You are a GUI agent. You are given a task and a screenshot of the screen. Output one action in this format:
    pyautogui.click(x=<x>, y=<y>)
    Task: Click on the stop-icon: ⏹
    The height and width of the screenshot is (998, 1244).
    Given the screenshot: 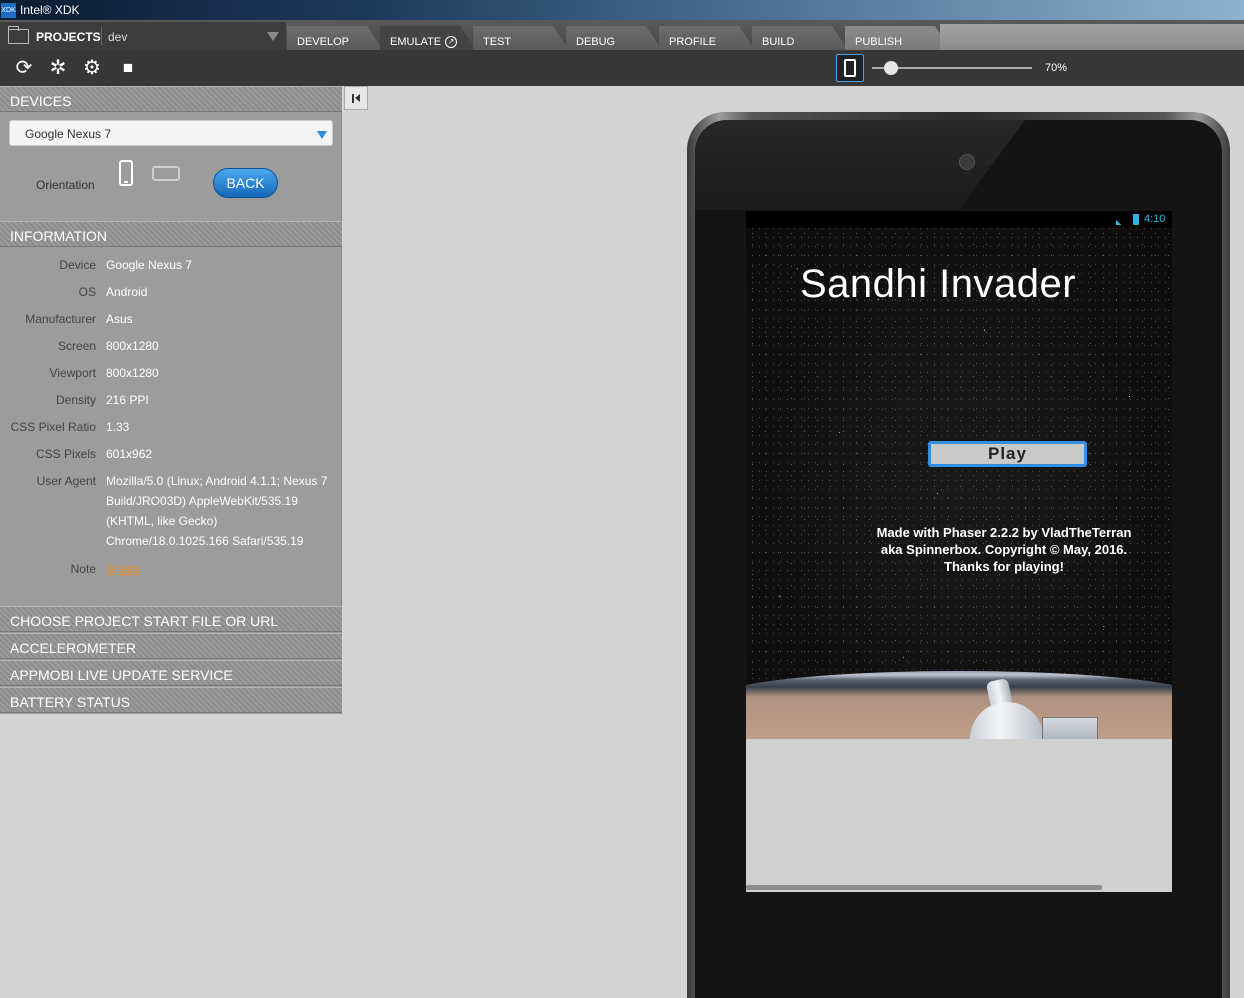 What is the action you would take?
    pyautogui.click(x=128, y=68)
    